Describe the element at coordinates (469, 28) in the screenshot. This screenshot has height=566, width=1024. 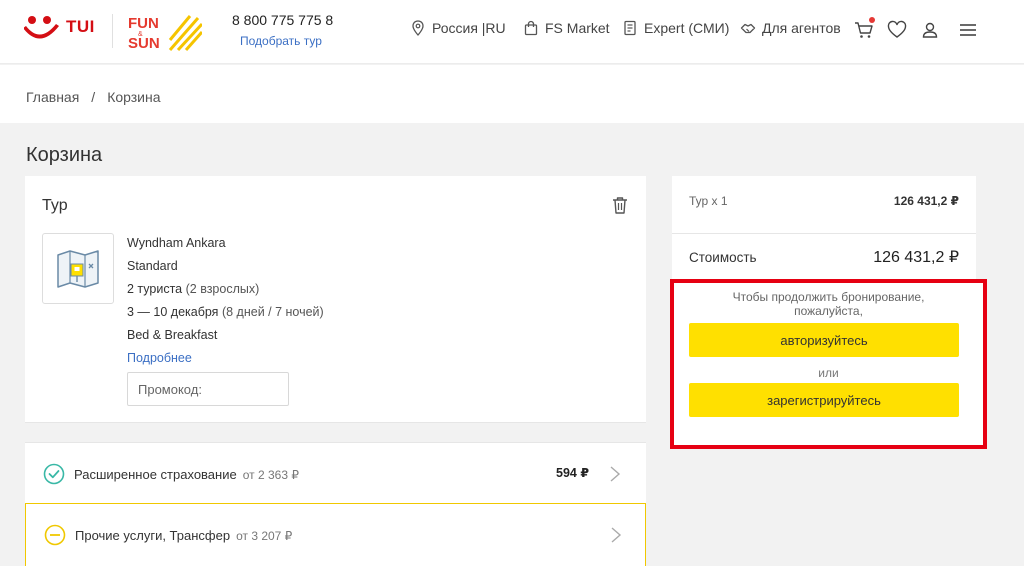
I see `nav-region-label: Россия |RU` at that location.